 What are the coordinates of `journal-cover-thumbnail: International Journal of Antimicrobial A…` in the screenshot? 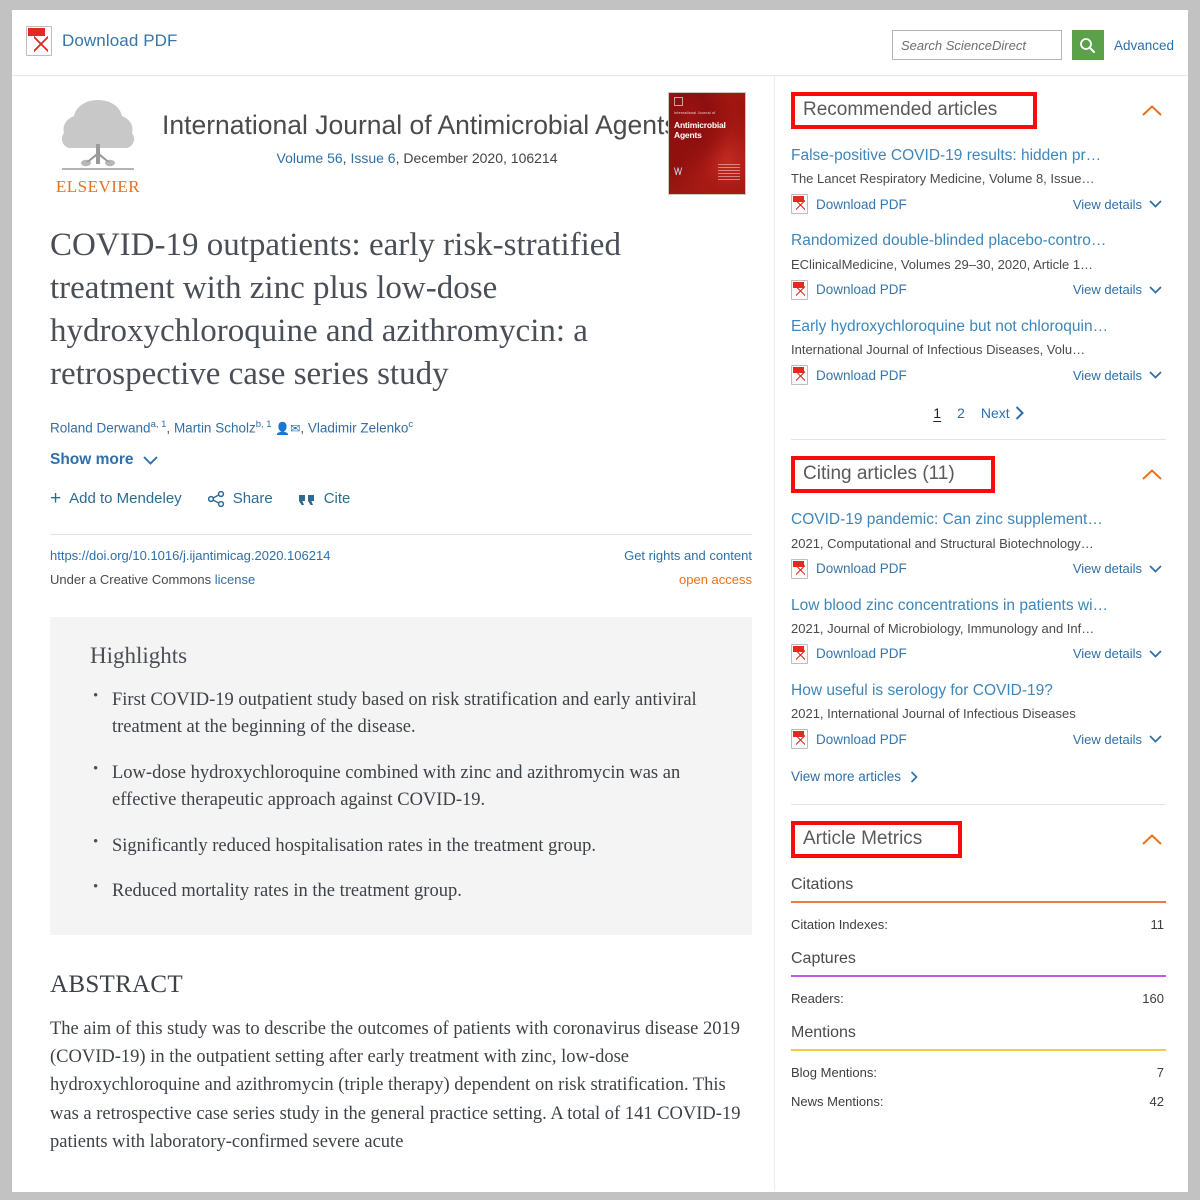 It's located at (707, 143).